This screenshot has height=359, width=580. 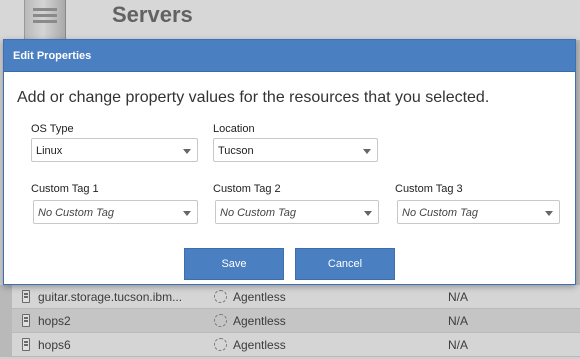 What do you see at coordinates (76, 213) in the screenshot?
I see `custom-tag-1-placeholder: No Custom Tag` at bounding box center [76, 213].